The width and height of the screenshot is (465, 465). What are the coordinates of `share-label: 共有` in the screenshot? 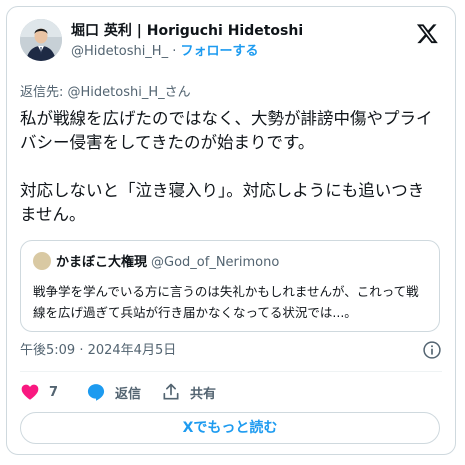 It's located at (203, 394).